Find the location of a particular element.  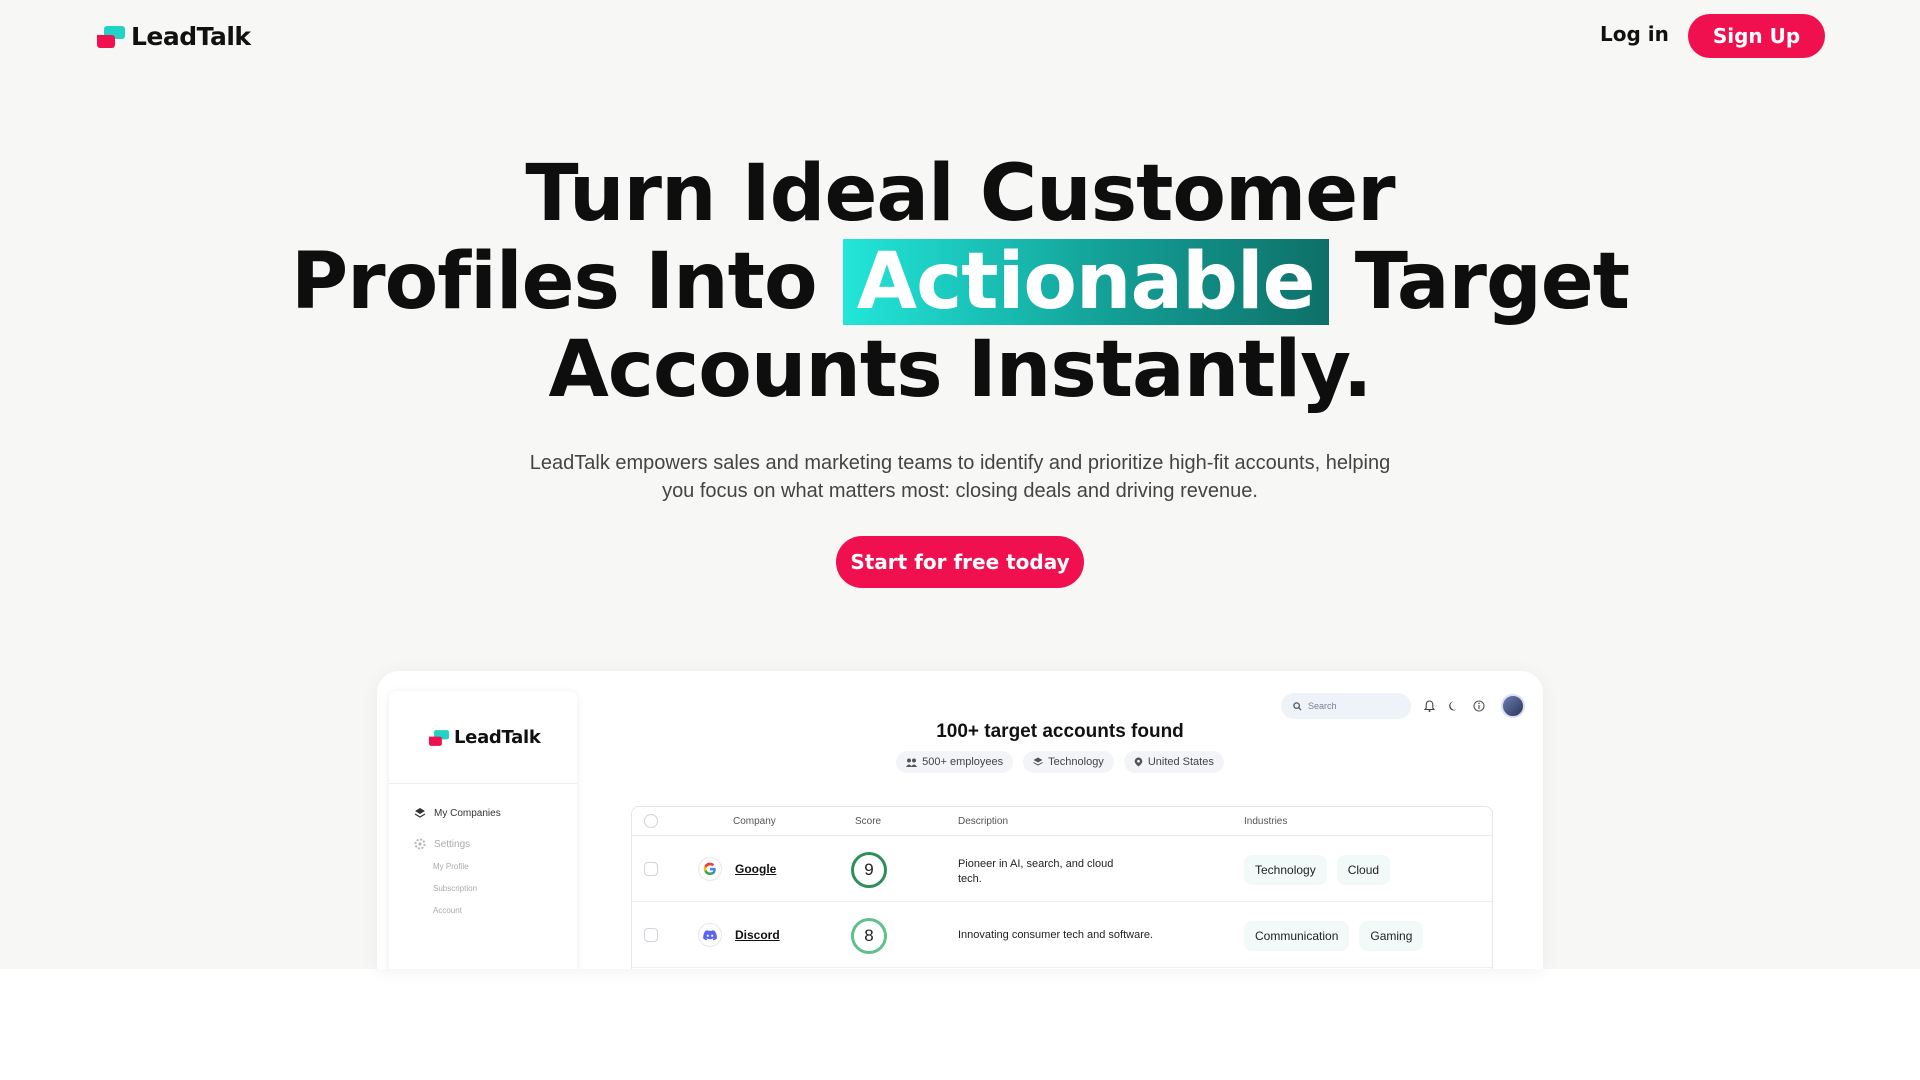

filter-chip-industry: Technology is located at coordinates (1068, 762).